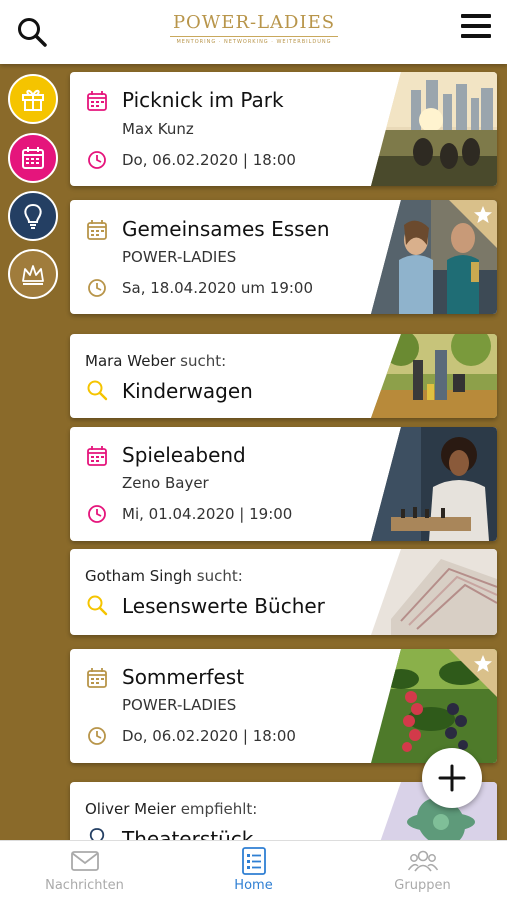  I want to click on event-organizer: Zeno Bayer, so click(165, 483).